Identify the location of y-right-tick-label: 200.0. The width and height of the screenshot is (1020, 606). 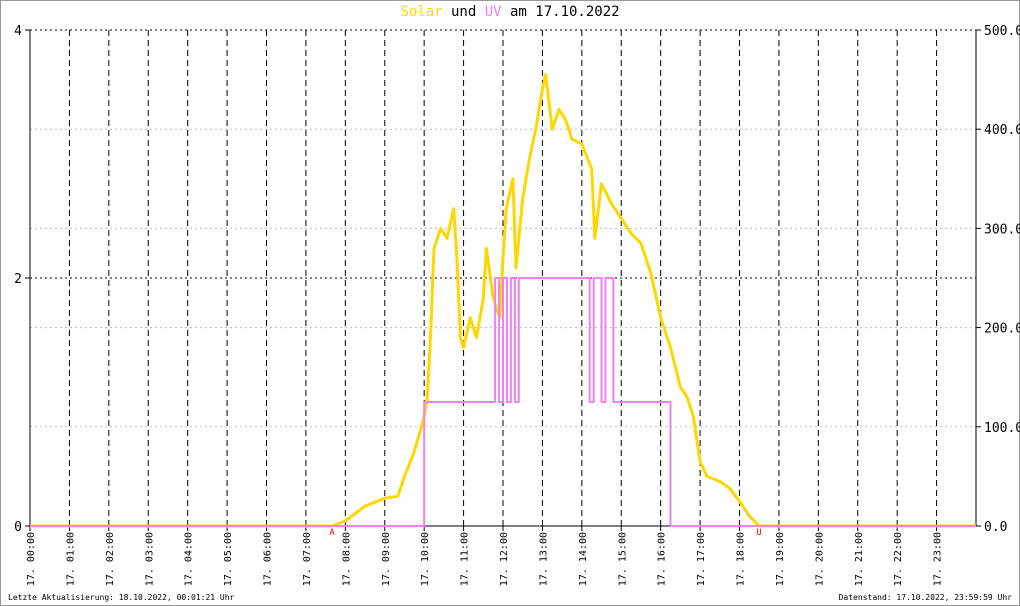
(1002, 329).